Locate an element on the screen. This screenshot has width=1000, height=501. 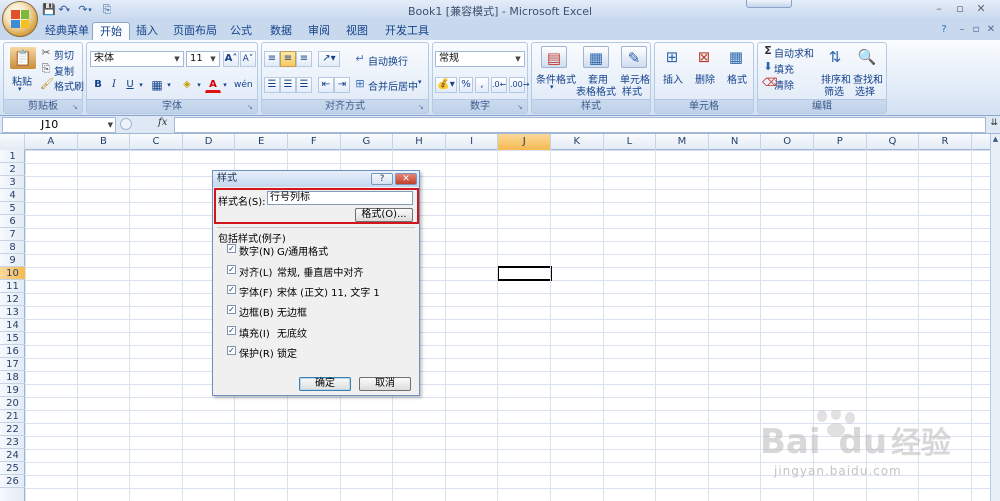
borders-icon: ▦ is located at coordinates (157, 85).